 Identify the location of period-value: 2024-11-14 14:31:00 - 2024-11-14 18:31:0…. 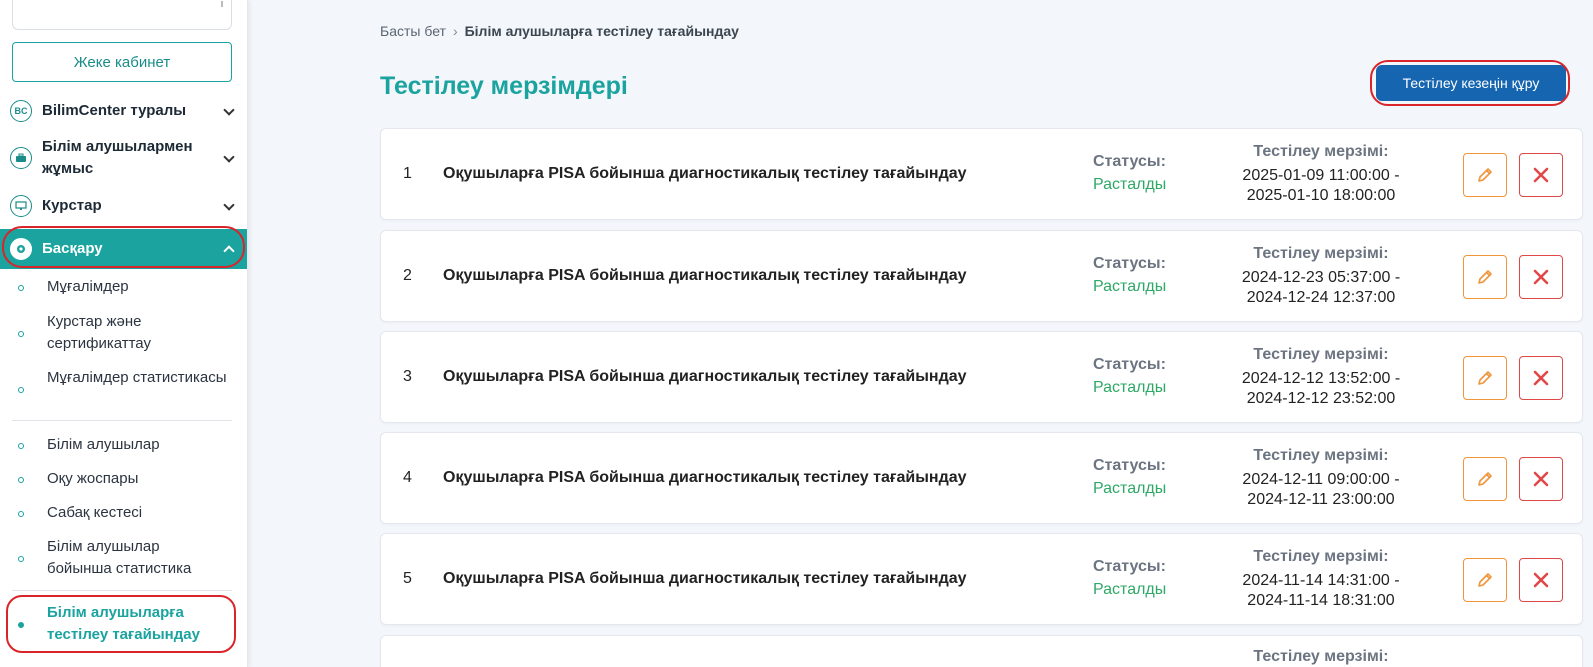
(1321, 591).